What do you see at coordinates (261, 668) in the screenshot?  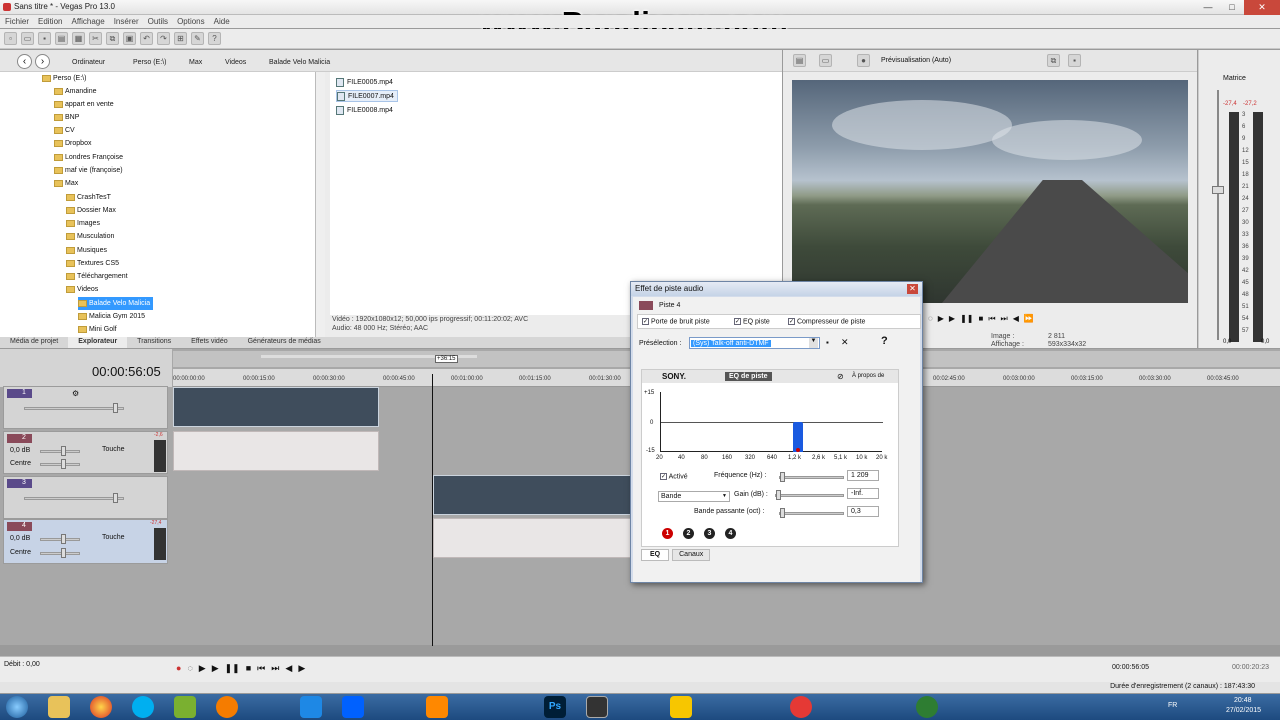 I see `go-start-icon: ⏮` at bounding box center [261, 668].